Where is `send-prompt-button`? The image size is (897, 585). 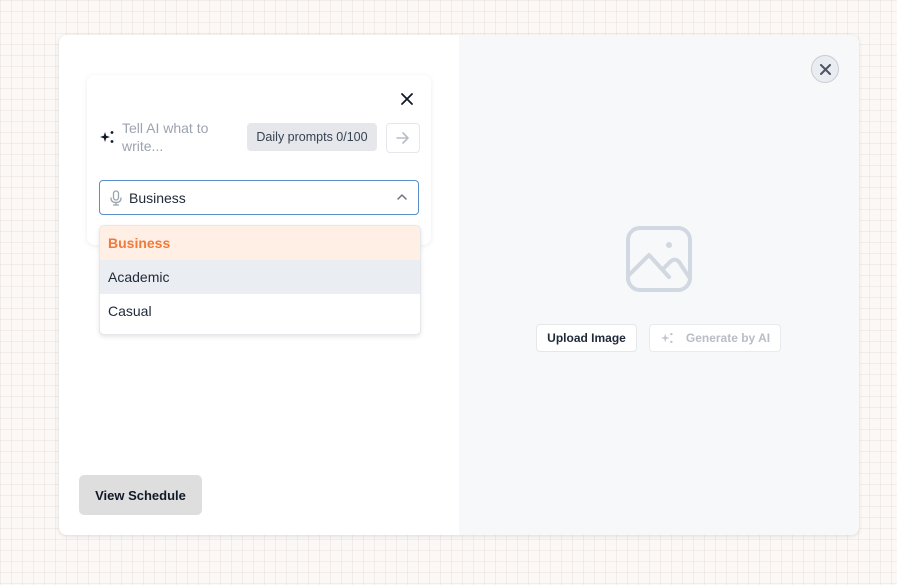 send-prompt-button is located at coordinates (403, 138).